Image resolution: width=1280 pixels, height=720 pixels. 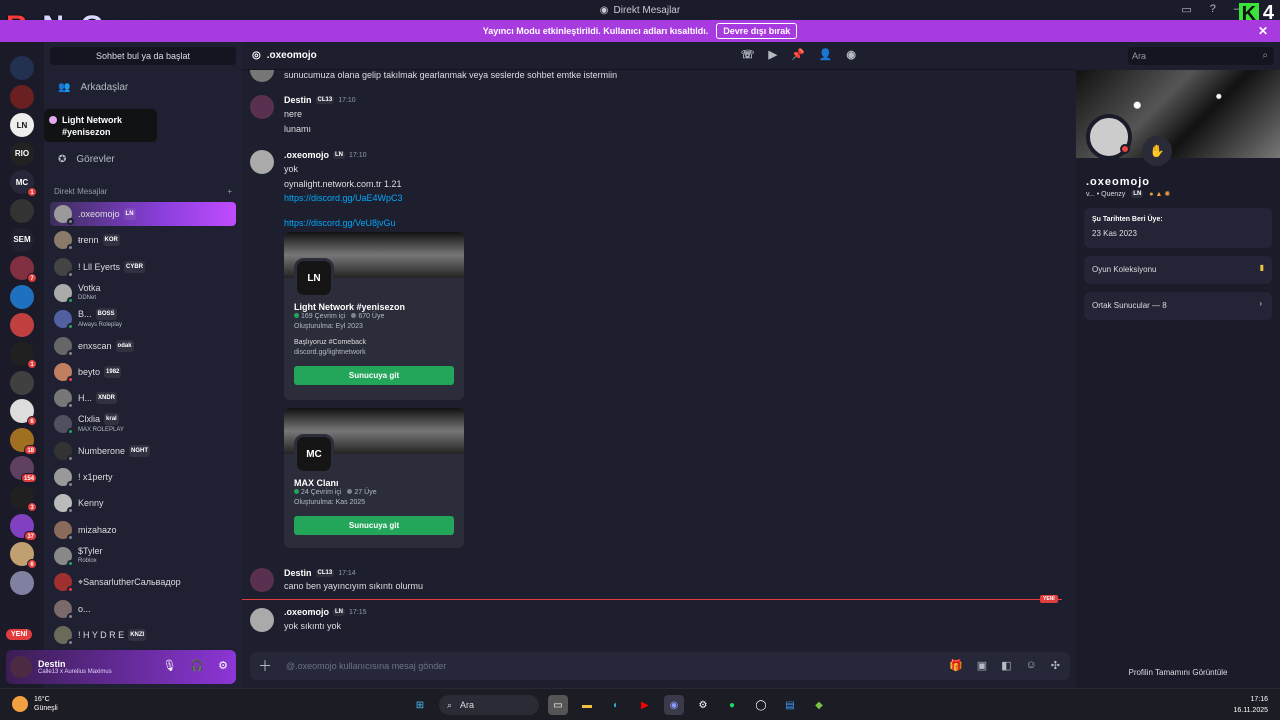 I want to click on server-icon: SEM, so click(x=22, y=239).